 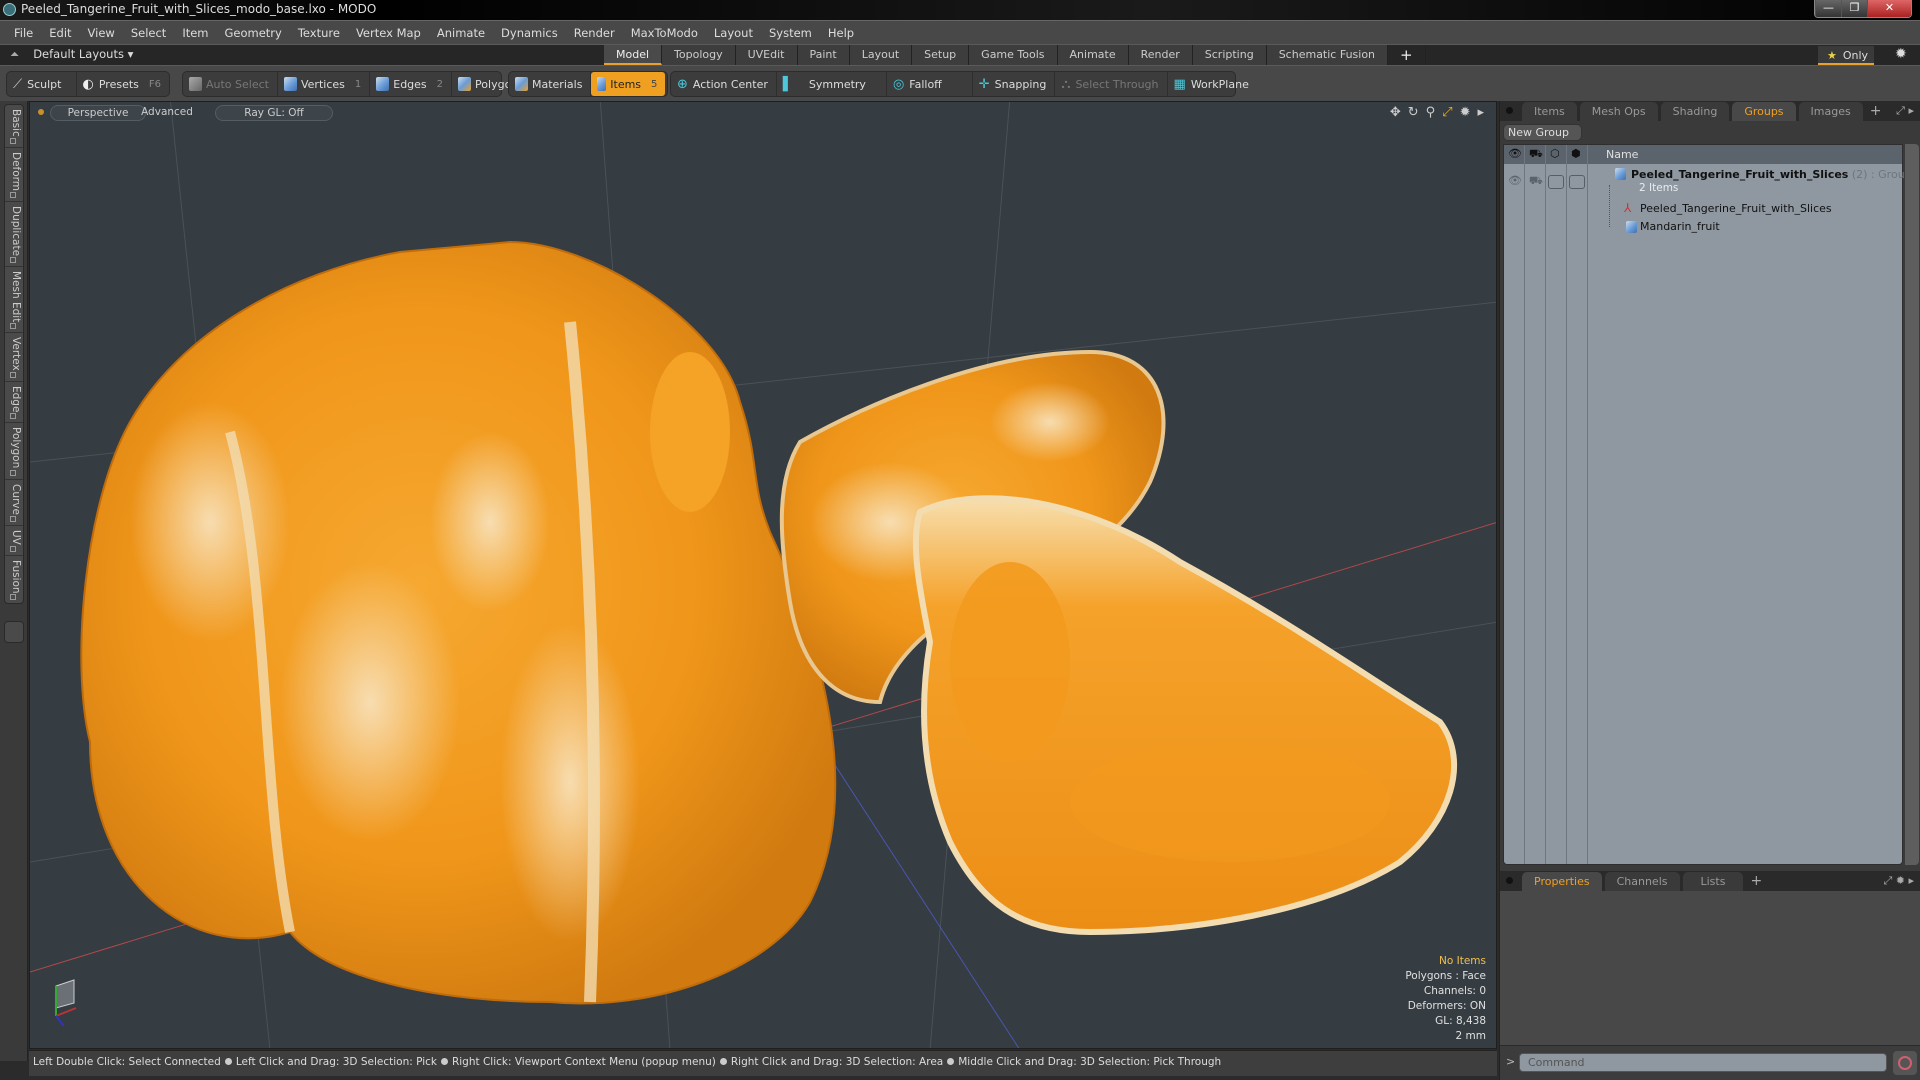 What do you see at coordinates (1846, 55) in the screenshot?
I see `only-button: ★ Only` at bounding box center [1846, 55].